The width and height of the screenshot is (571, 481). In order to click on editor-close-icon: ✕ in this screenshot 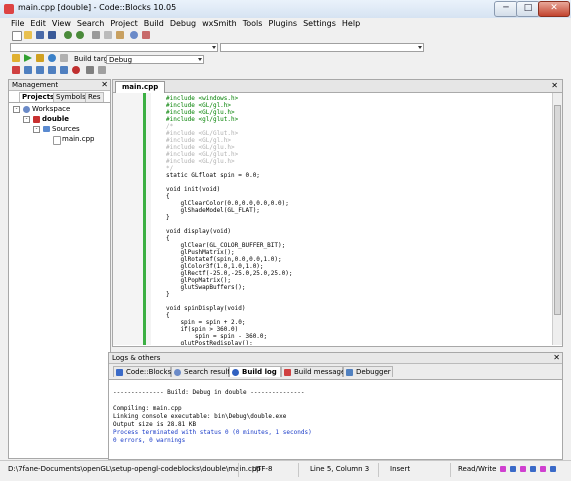, I will do `click(554, 85)`.